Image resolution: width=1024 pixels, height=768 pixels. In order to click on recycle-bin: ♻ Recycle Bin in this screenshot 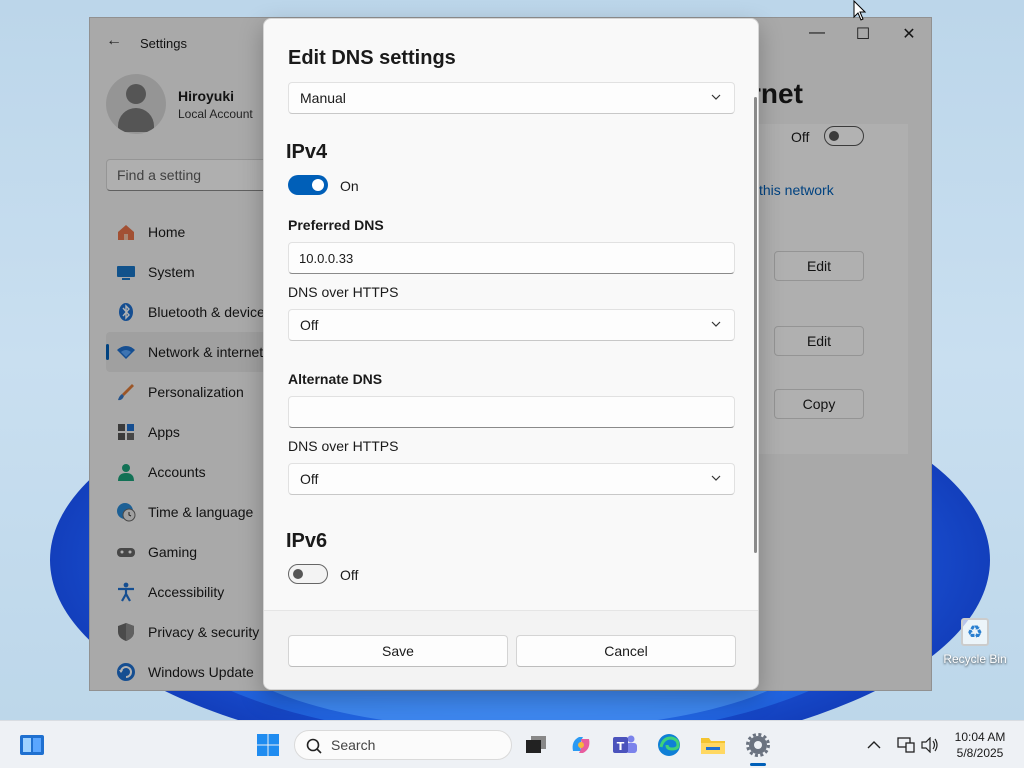, I will do `click(975, 642)`.